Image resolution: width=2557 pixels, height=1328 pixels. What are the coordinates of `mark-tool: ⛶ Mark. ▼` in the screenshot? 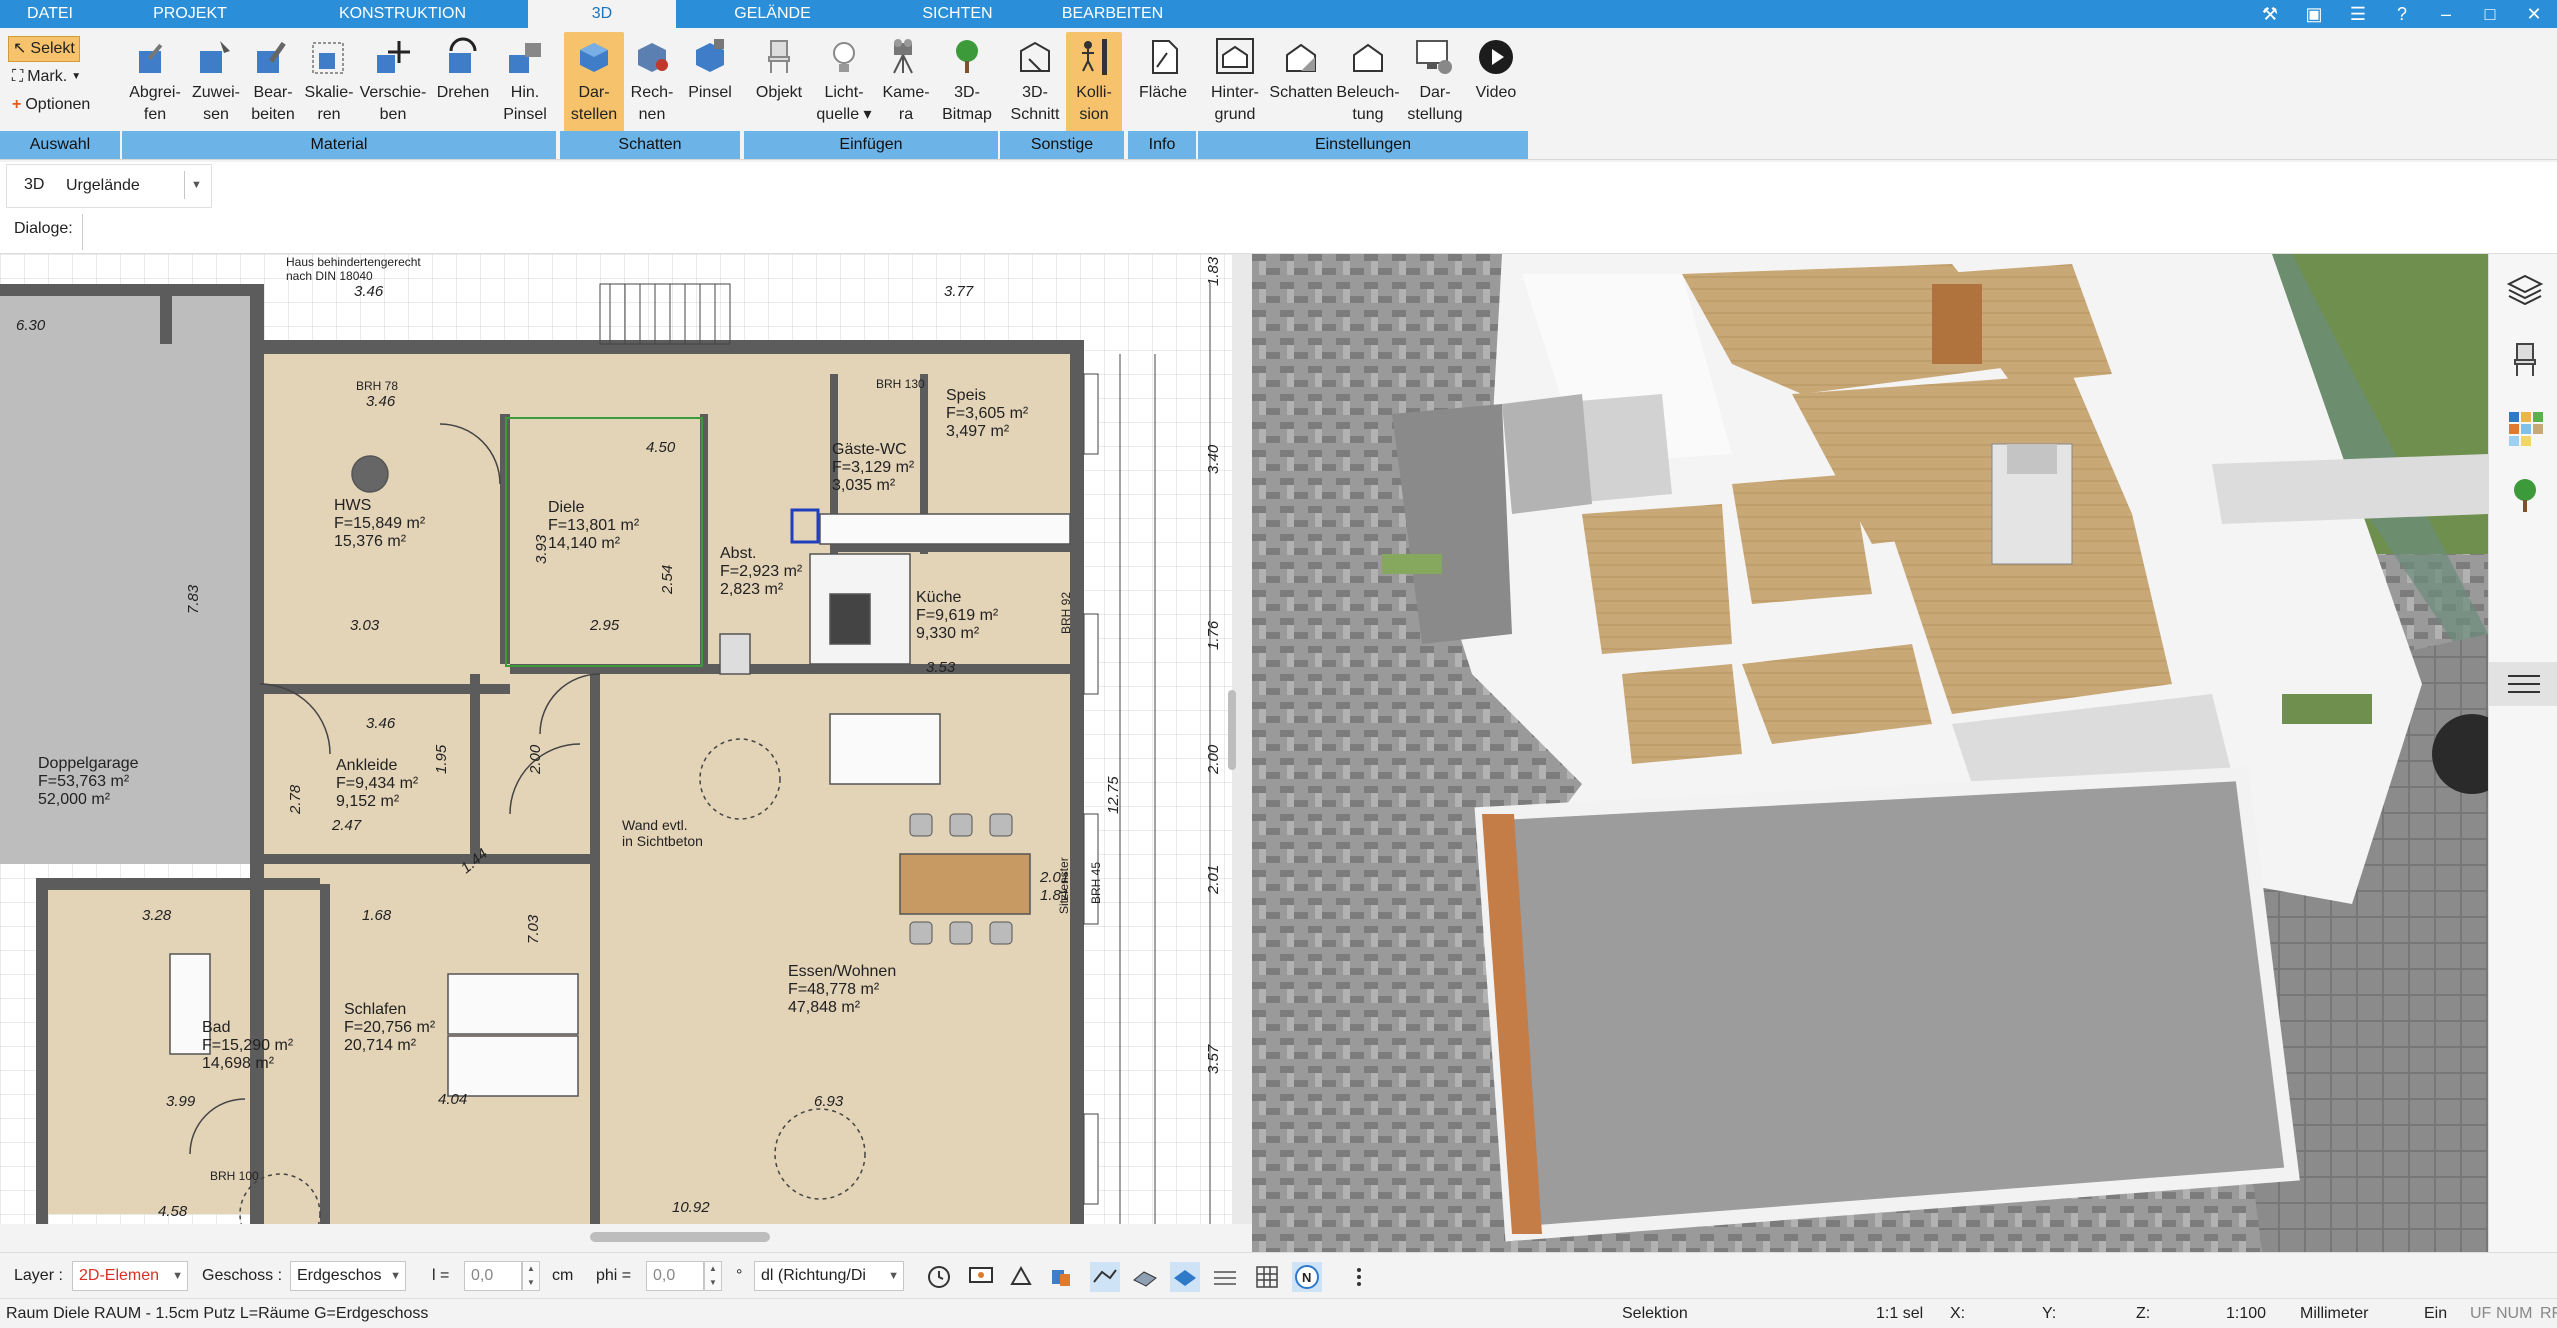 It's located at (46, 77).